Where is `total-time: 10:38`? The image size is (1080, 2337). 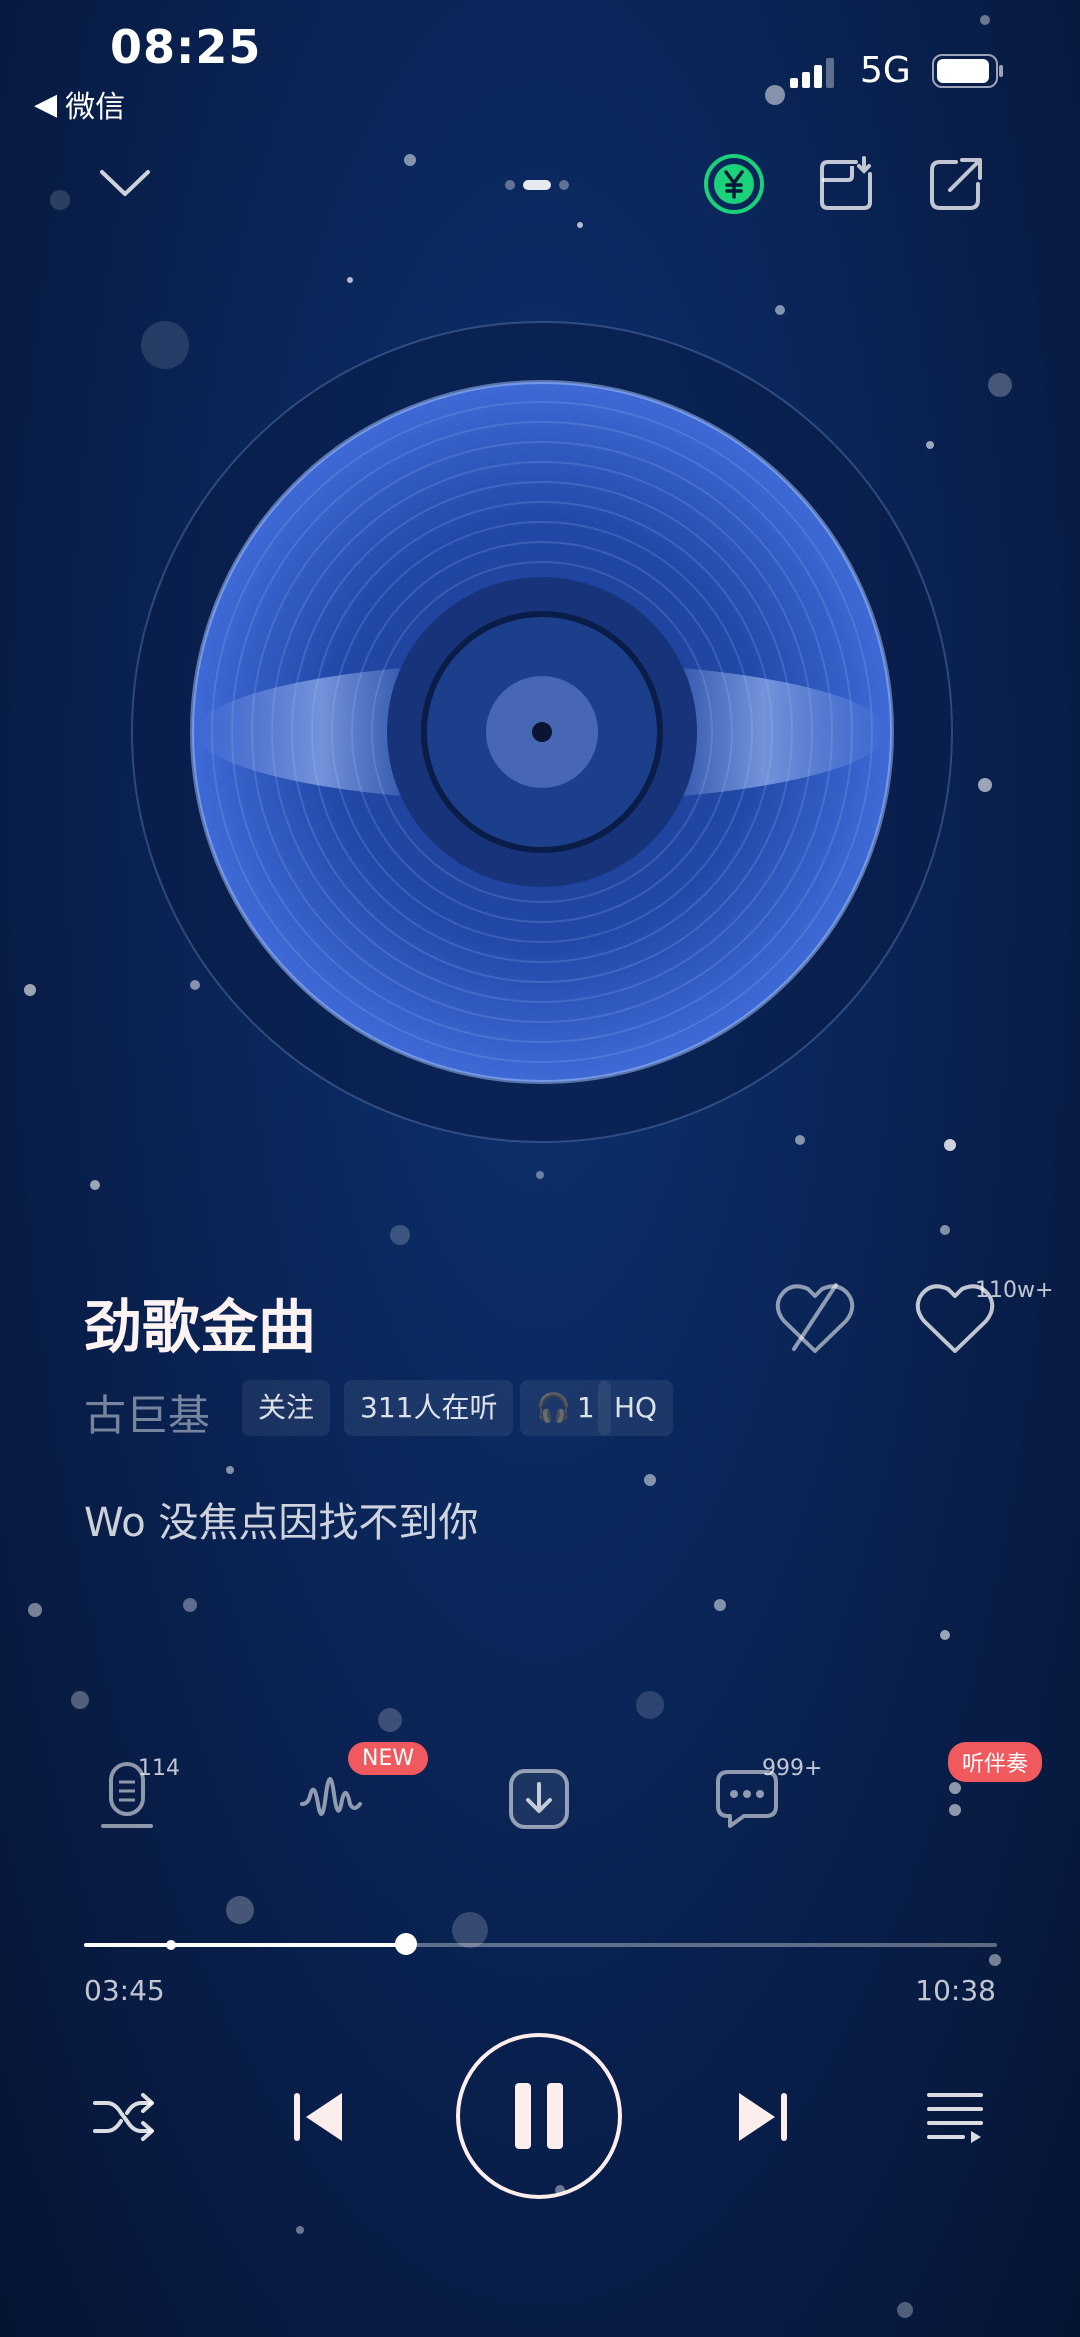 total-time: 10:38 is located at coordinates (955, 1990).